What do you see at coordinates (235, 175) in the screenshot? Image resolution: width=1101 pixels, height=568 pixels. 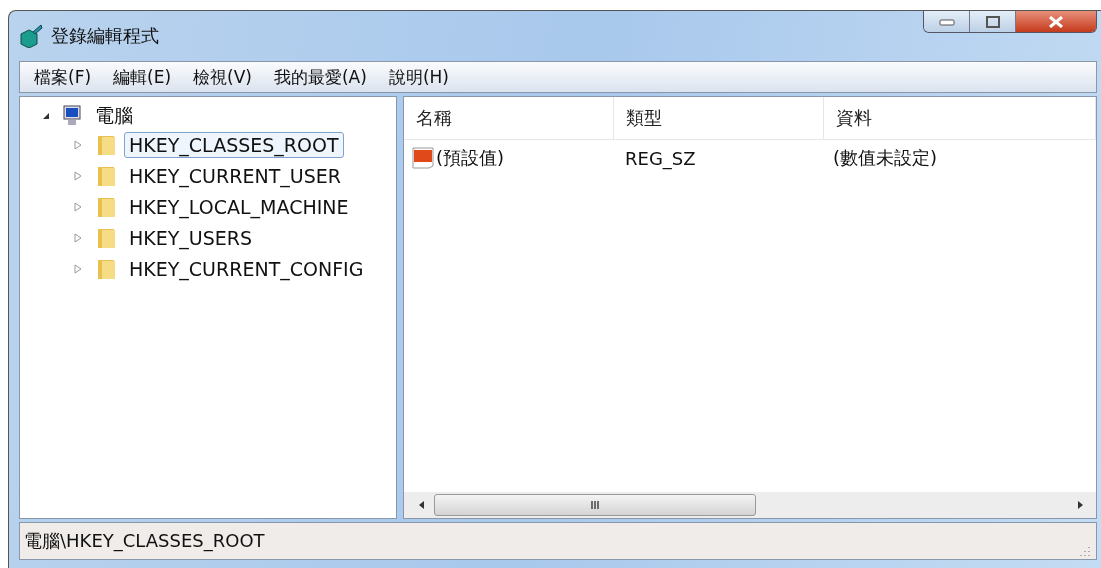 I see `tree-item: HKEY_CURRENT_USER` at bounding box center [235, 175].